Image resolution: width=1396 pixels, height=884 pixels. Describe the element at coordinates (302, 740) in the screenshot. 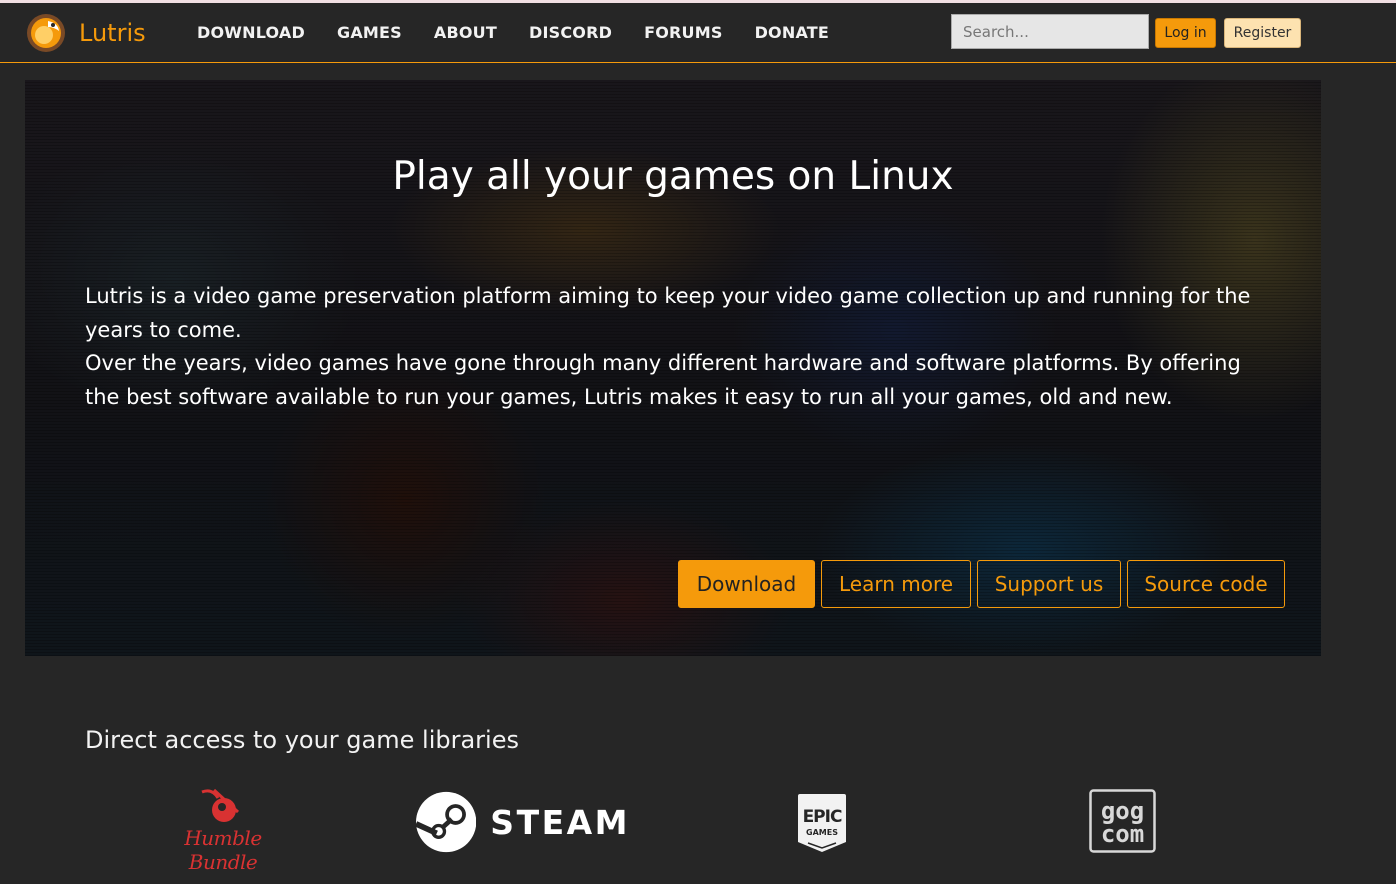

I see `libraries-heading: Direct access to your game libraries` at that location.